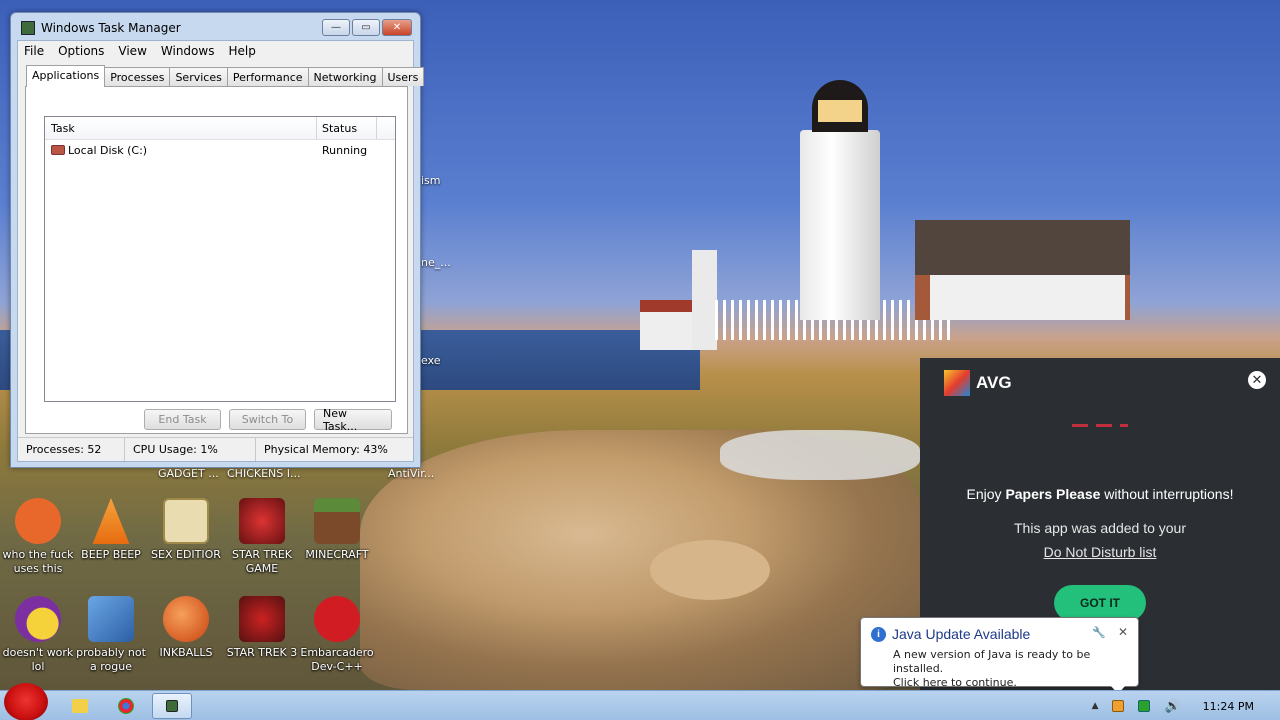 The height and width of the screenshot is (720, 1280). Describe the element at coordinates (397, 27) in the screenshot. I see `close-button: ✕` at that location.